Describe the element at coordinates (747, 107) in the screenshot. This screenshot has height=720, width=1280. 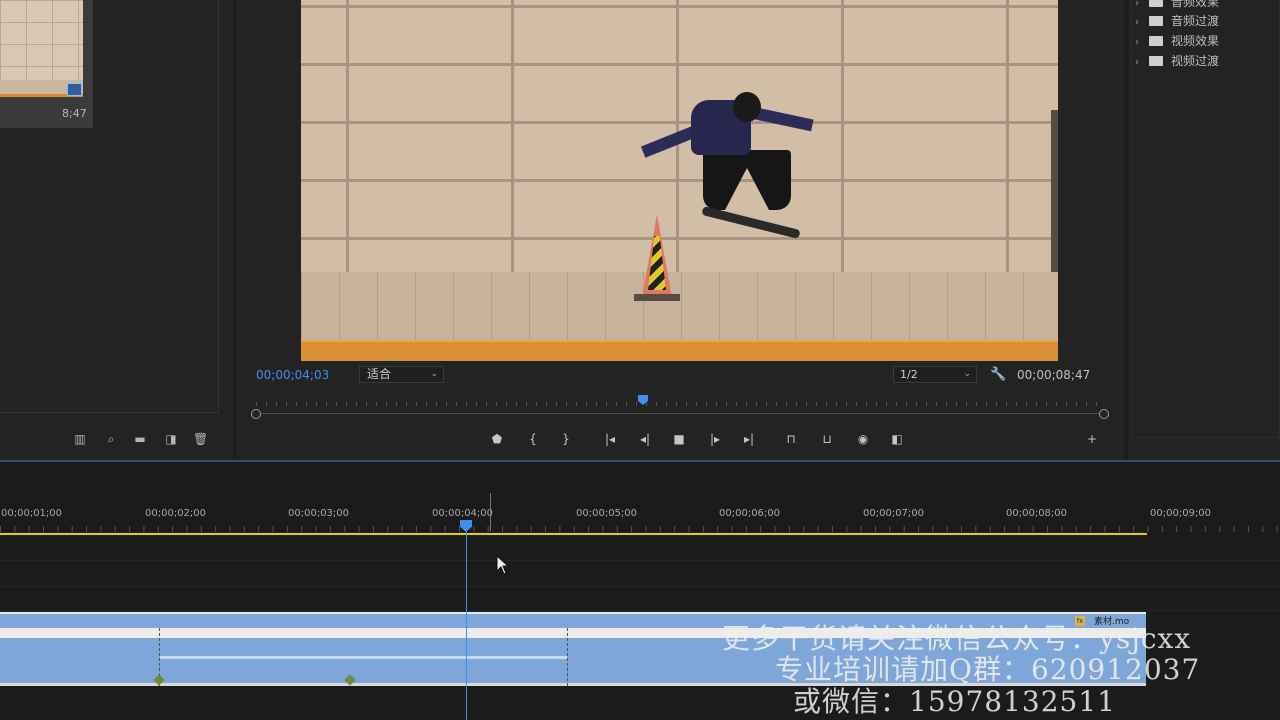
I see `video-skater-head` at that location.